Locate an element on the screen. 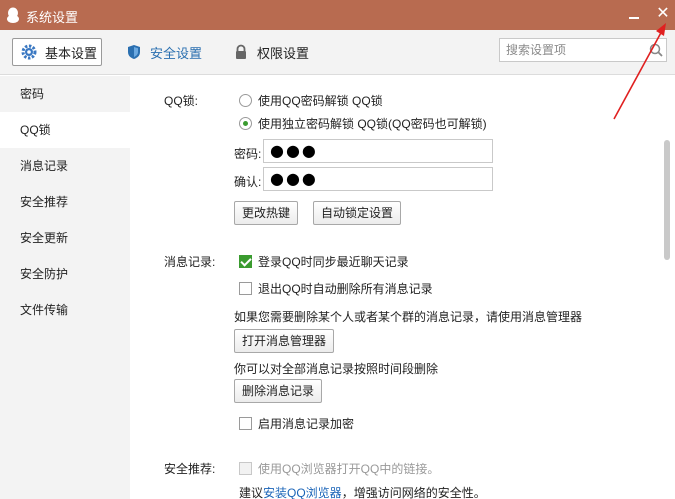  window-title: 系统设置 is located at coordinates (52, 17).